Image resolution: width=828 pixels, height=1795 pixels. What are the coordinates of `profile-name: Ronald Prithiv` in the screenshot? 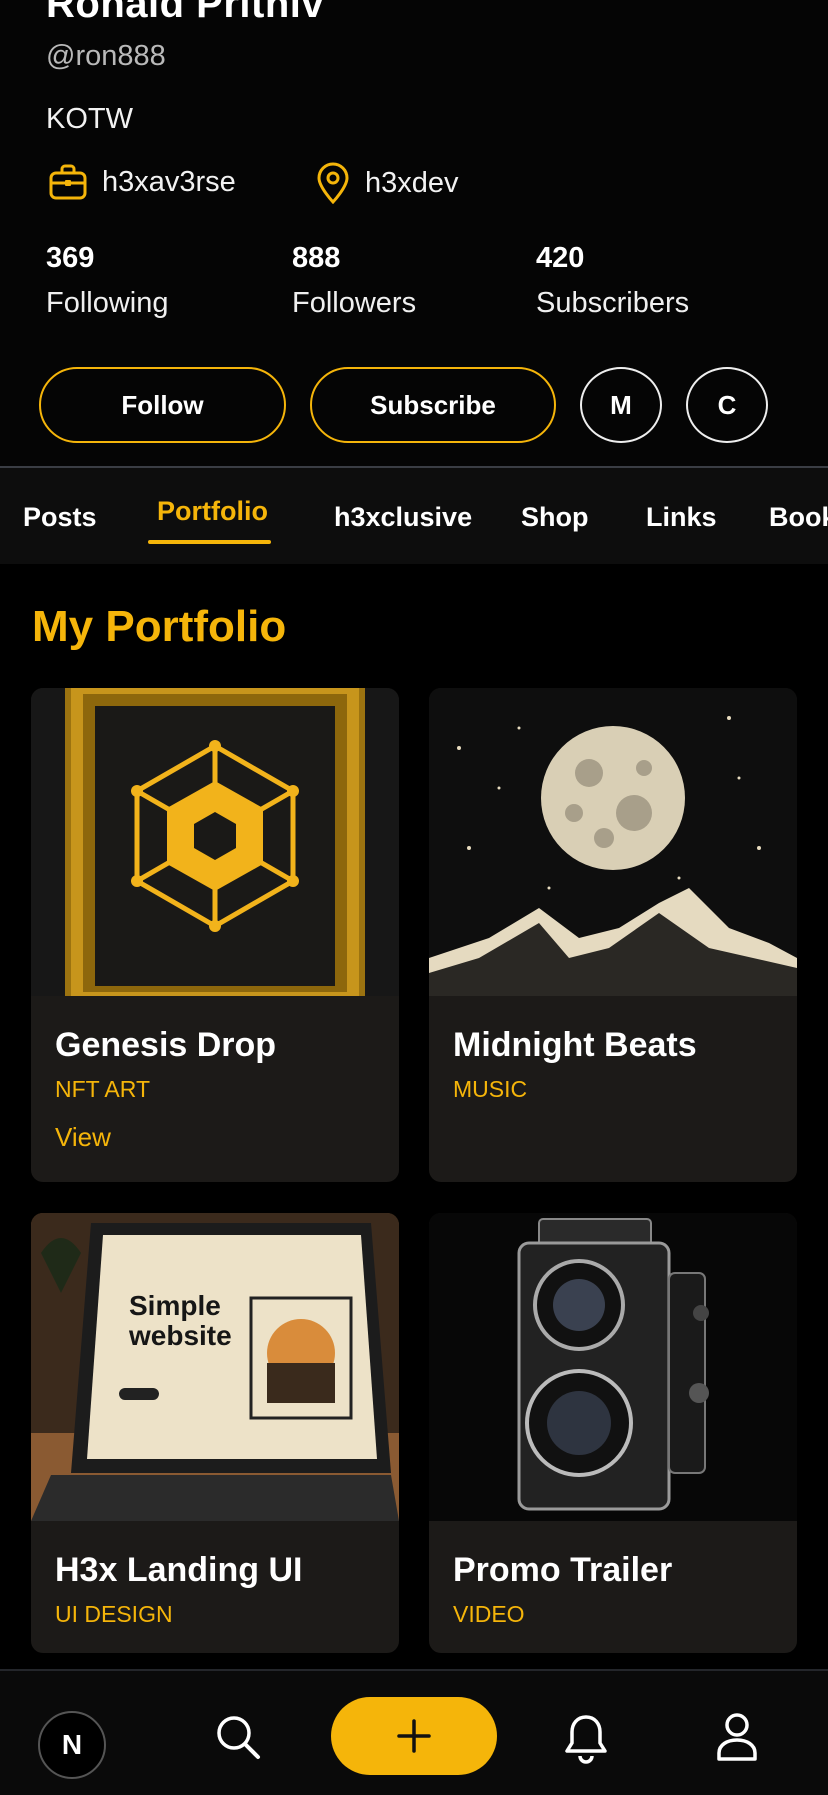 It's located at (185, 13).